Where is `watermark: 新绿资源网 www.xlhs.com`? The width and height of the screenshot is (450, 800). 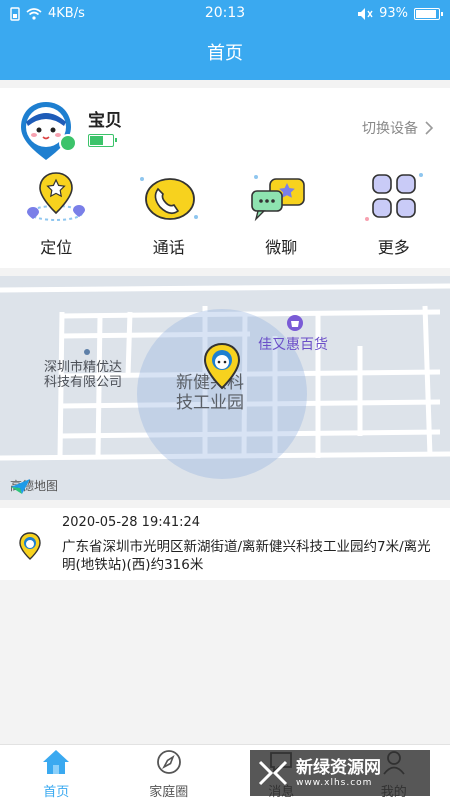
watermark: 新绿资源网 www.xlhs.com is located at coordinates (340, 773).